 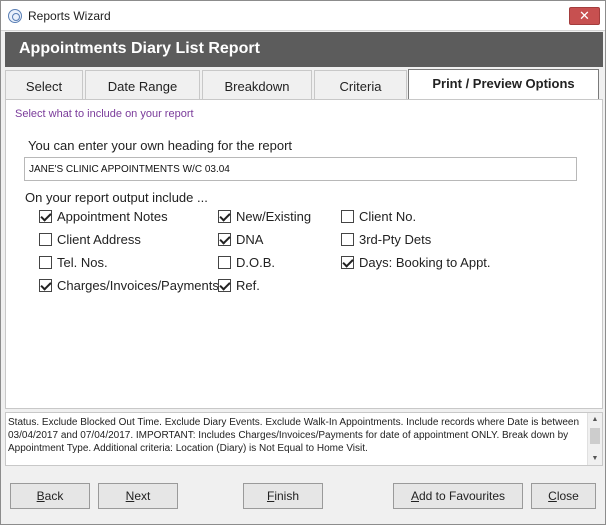 I want to click on finish-button: Finish, so click(x=283, y=496).